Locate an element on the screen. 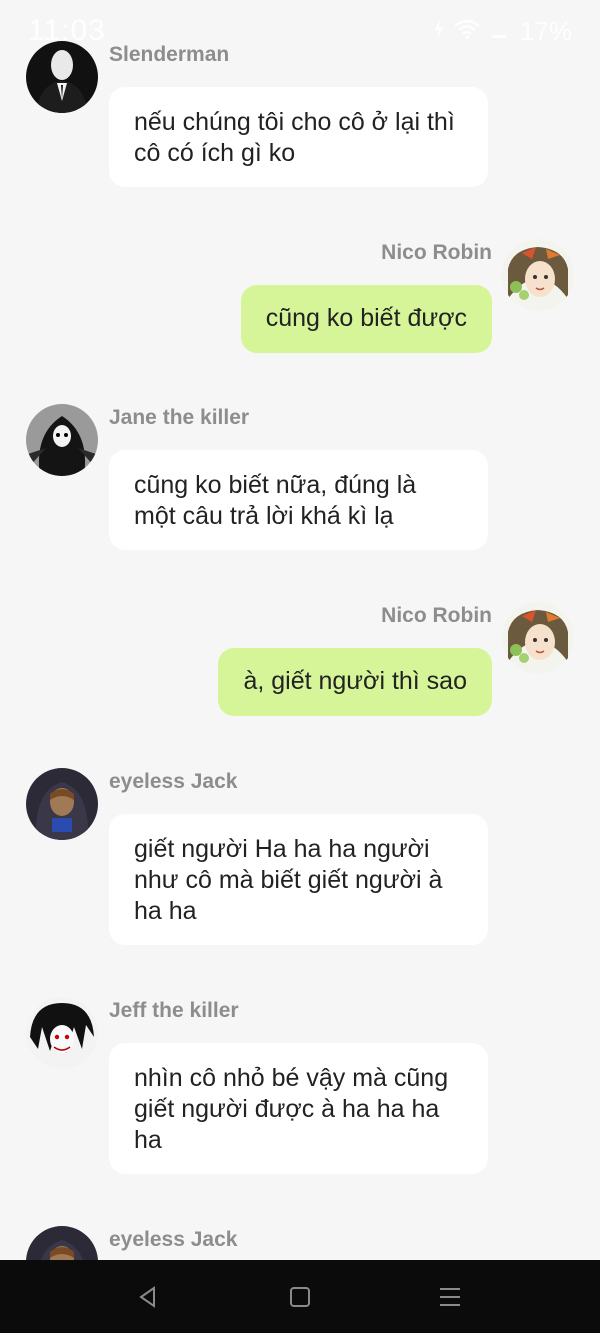  sender-name: Slenderman is located at coordinates (169, 54).